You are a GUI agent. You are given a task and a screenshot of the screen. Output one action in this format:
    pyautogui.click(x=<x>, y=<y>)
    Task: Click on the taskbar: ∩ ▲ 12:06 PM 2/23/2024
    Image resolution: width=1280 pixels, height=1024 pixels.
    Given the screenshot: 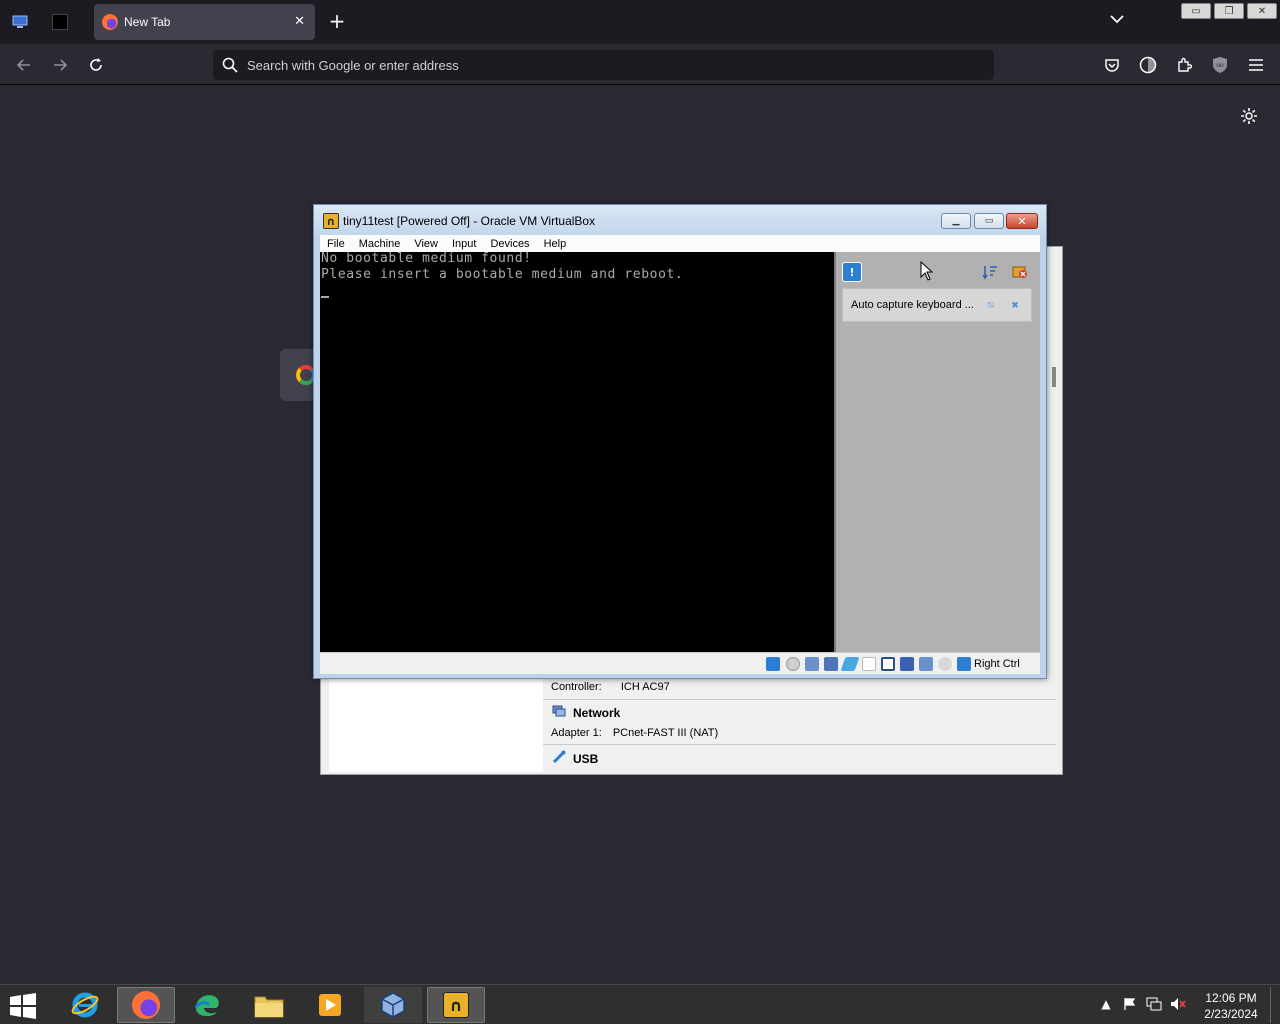 What is the action you would take?
    pyautogui.click(x=640, y=1004)
    